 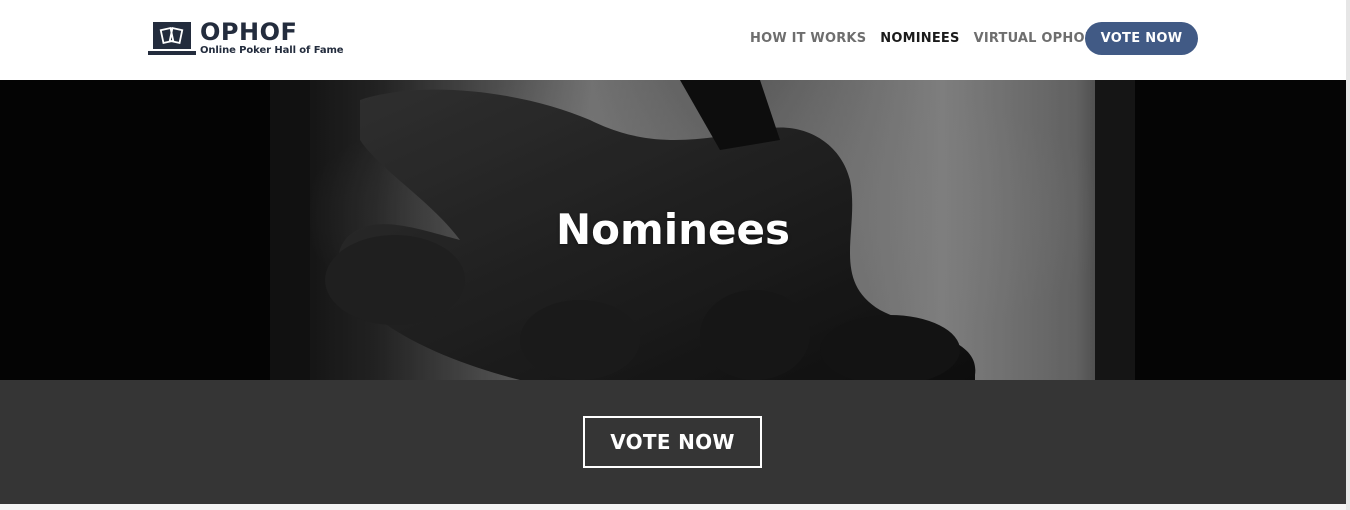 What do you see at coordinates (919, 39) in the screenshot?
I see `nav-item-nominees: NOMINEES` at bounding box center [919, 39].